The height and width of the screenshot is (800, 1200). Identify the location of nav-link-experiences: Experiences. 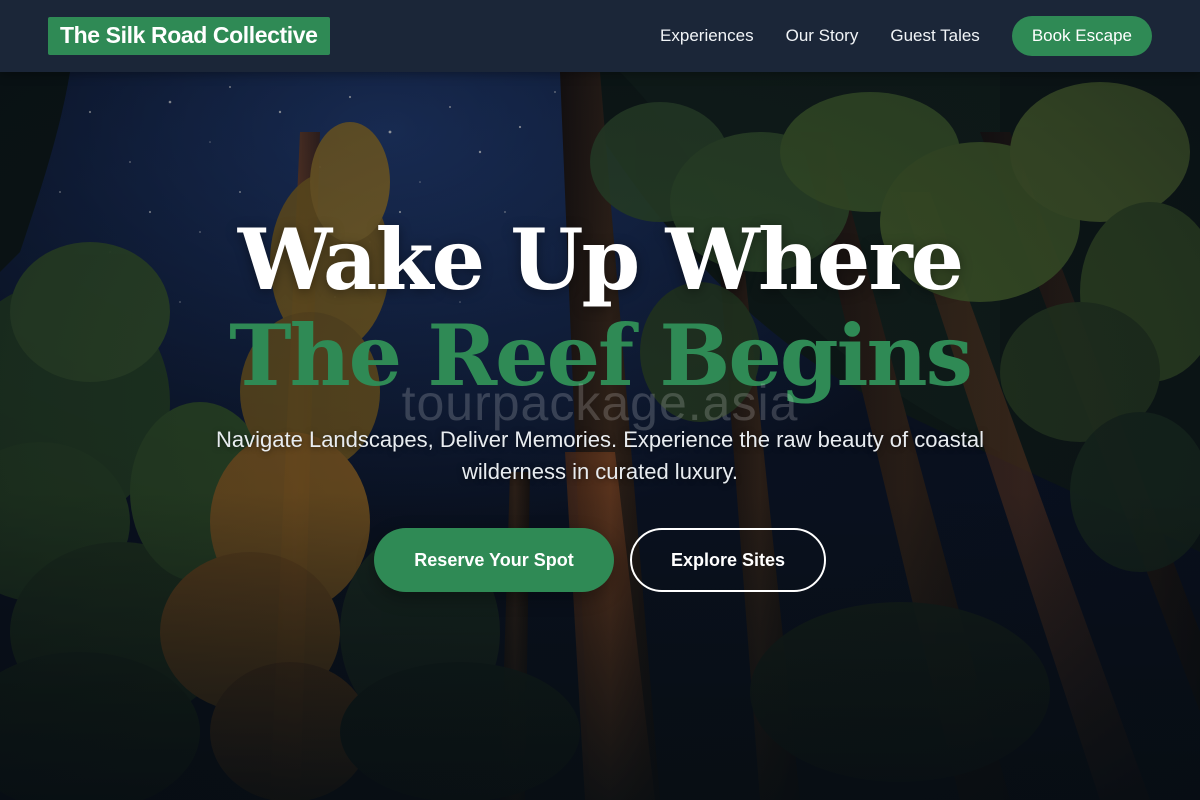
(707, 36).